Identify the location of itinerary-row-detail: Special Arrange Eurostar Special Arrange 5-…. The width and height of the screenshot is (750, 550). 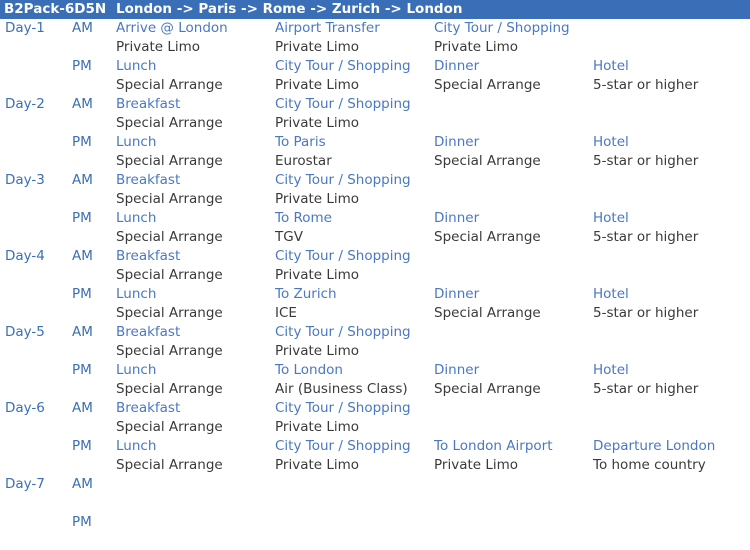
(375, 161).